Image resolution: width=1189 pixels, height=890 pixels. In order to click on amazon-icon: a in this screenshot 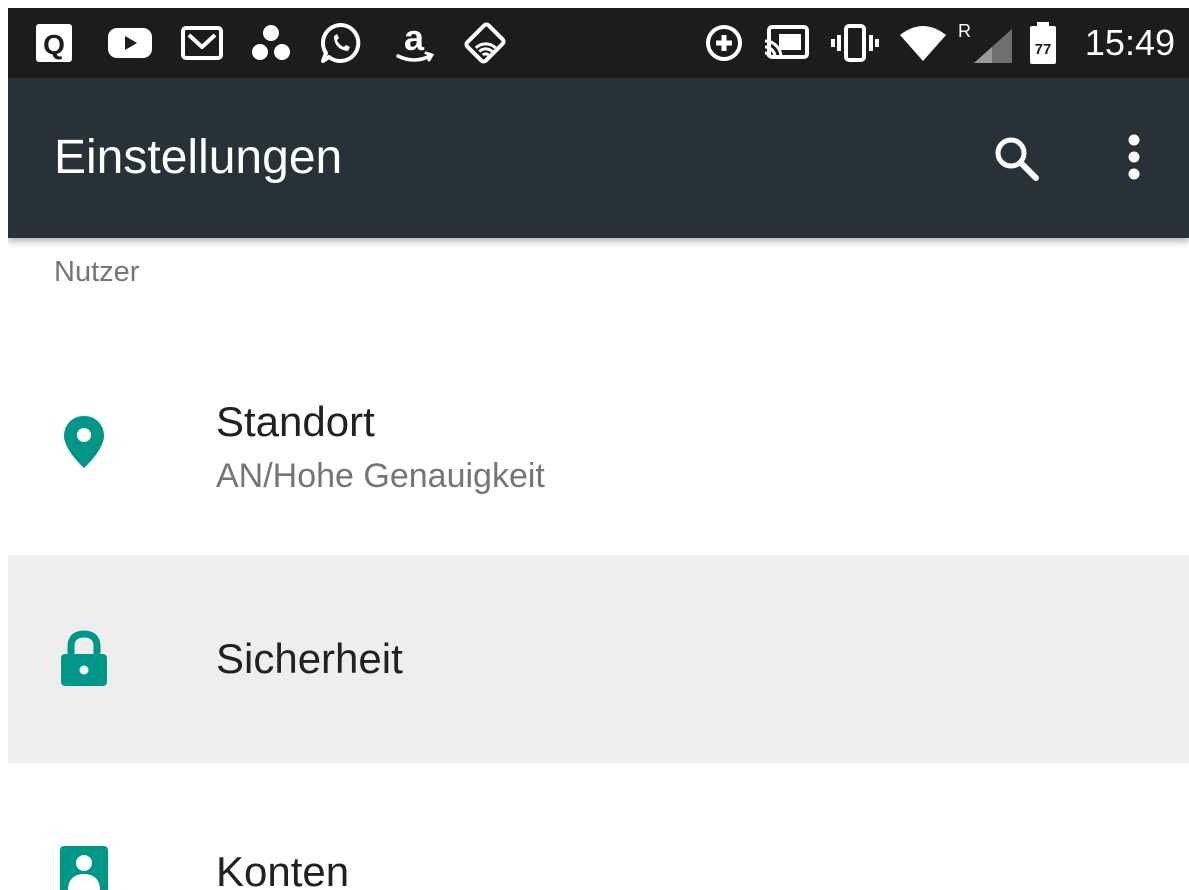, I will do `click(415, 42)`.